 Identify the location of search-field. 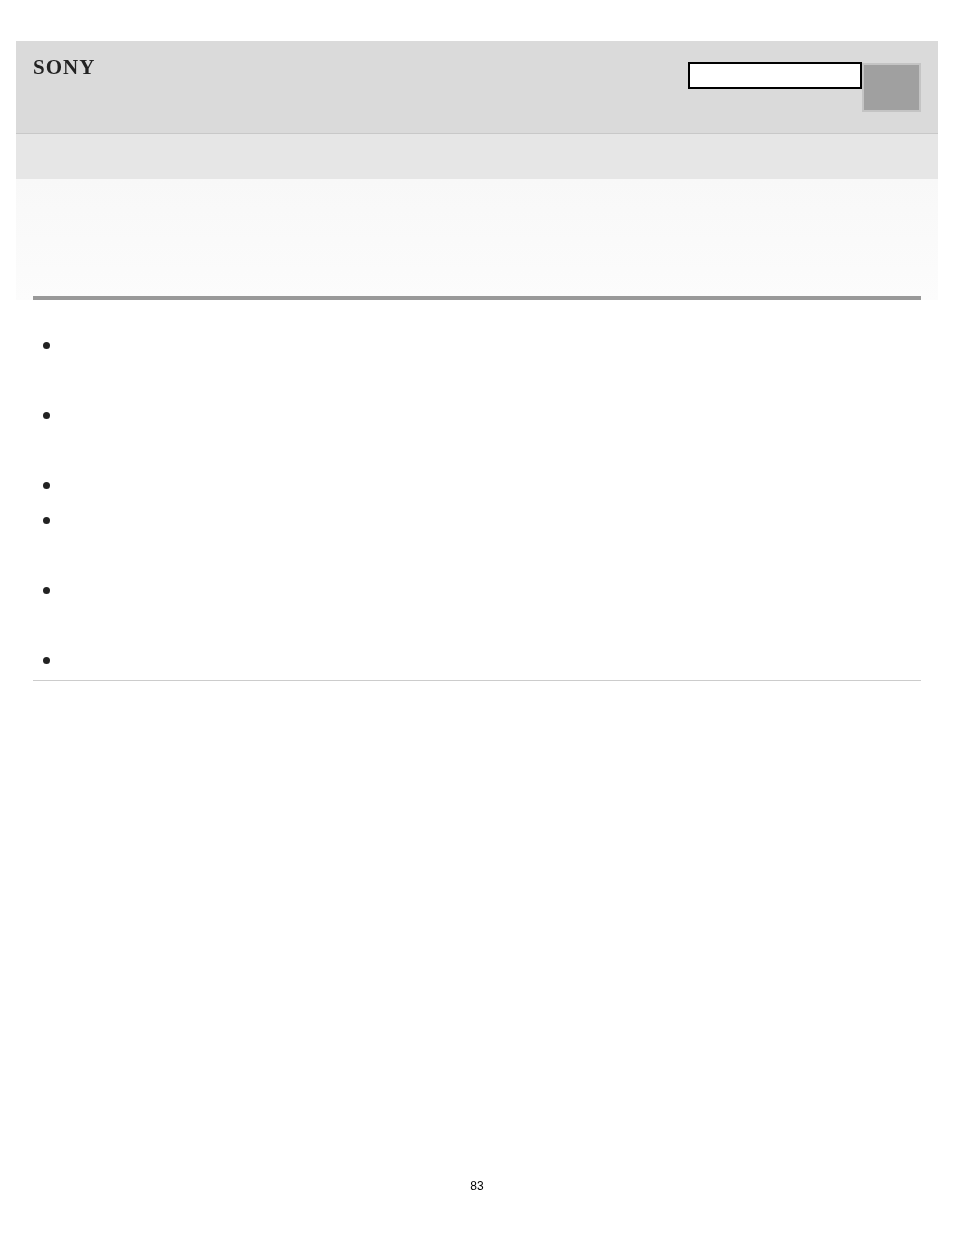
(775, 75).